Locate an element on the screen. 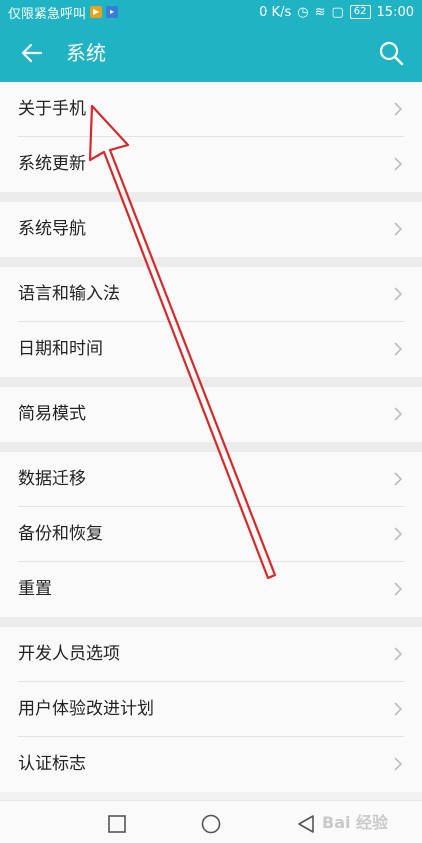 This screenshot has width=422, height=843. settings-item: 用户体验改进计划 is located at coordinates (211, 709).